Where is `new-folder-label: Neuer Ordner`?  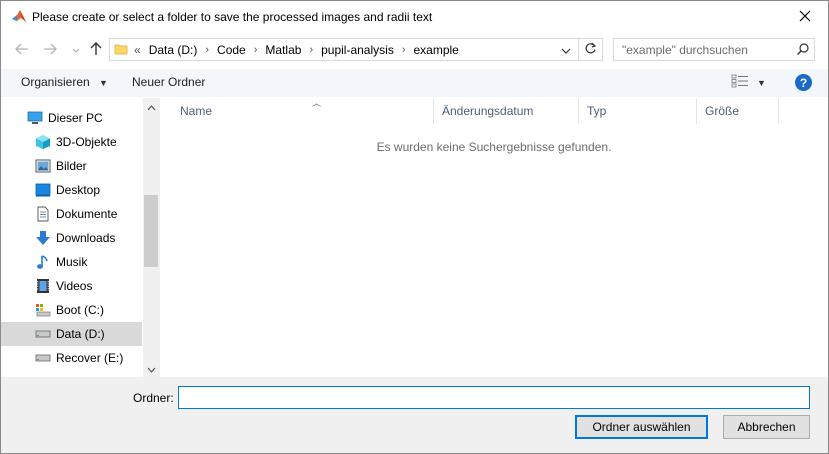 new-folder-label: Neuer Ordner is located at coordinates (169, 82).